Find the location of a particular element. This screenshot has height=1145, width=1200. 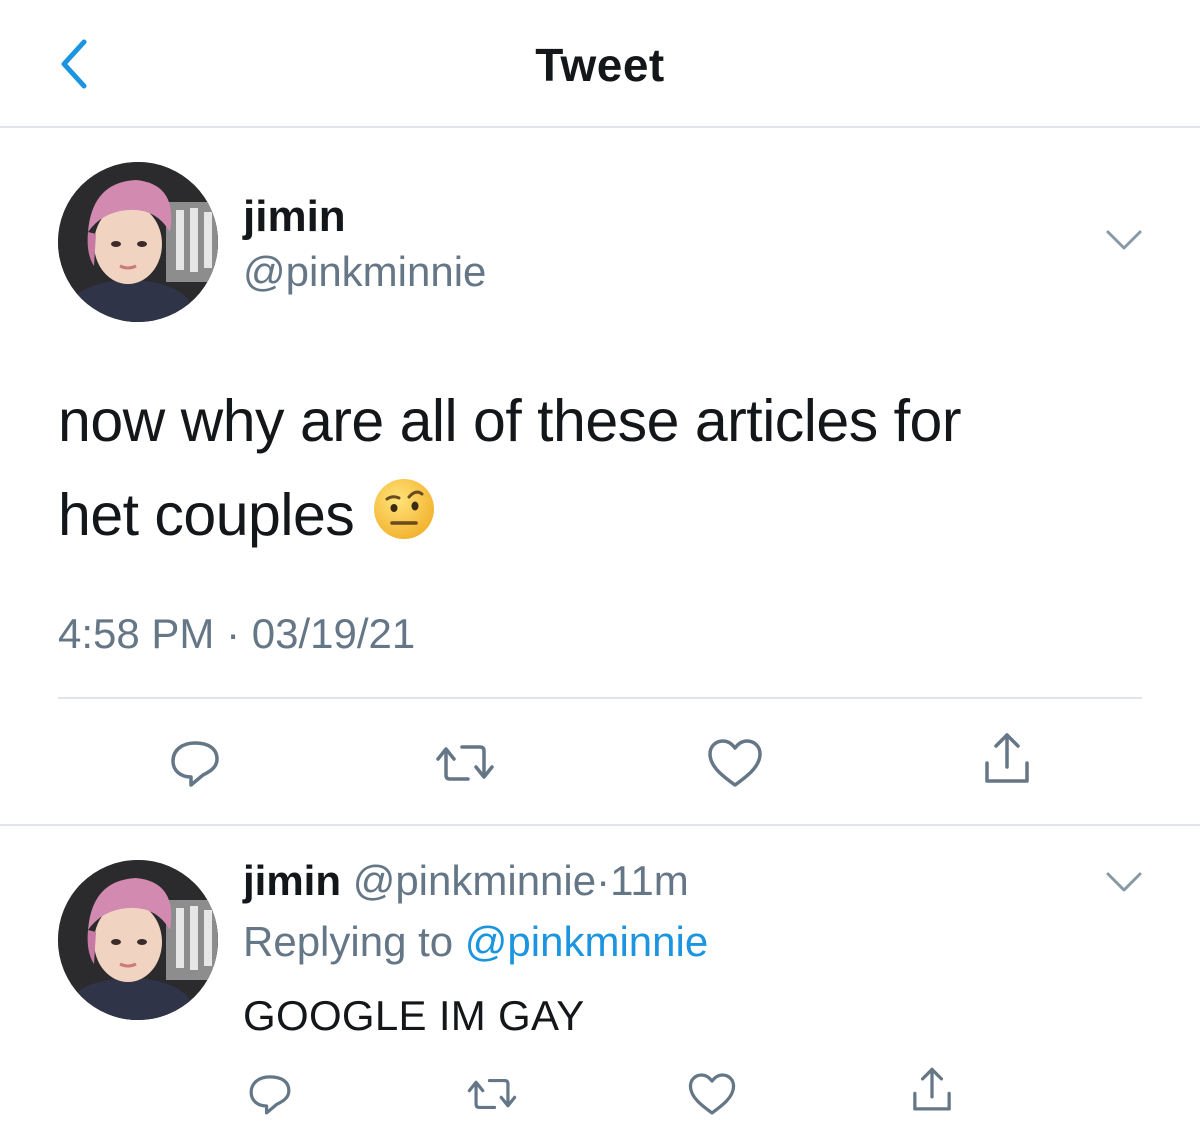

tweet-text-line2: het couples is located at coordinates (206, 515).